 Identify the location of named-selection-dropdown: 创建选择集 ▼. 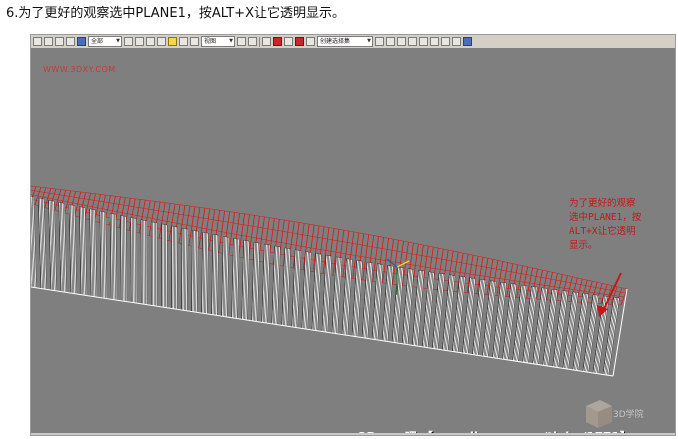
(345, 41).